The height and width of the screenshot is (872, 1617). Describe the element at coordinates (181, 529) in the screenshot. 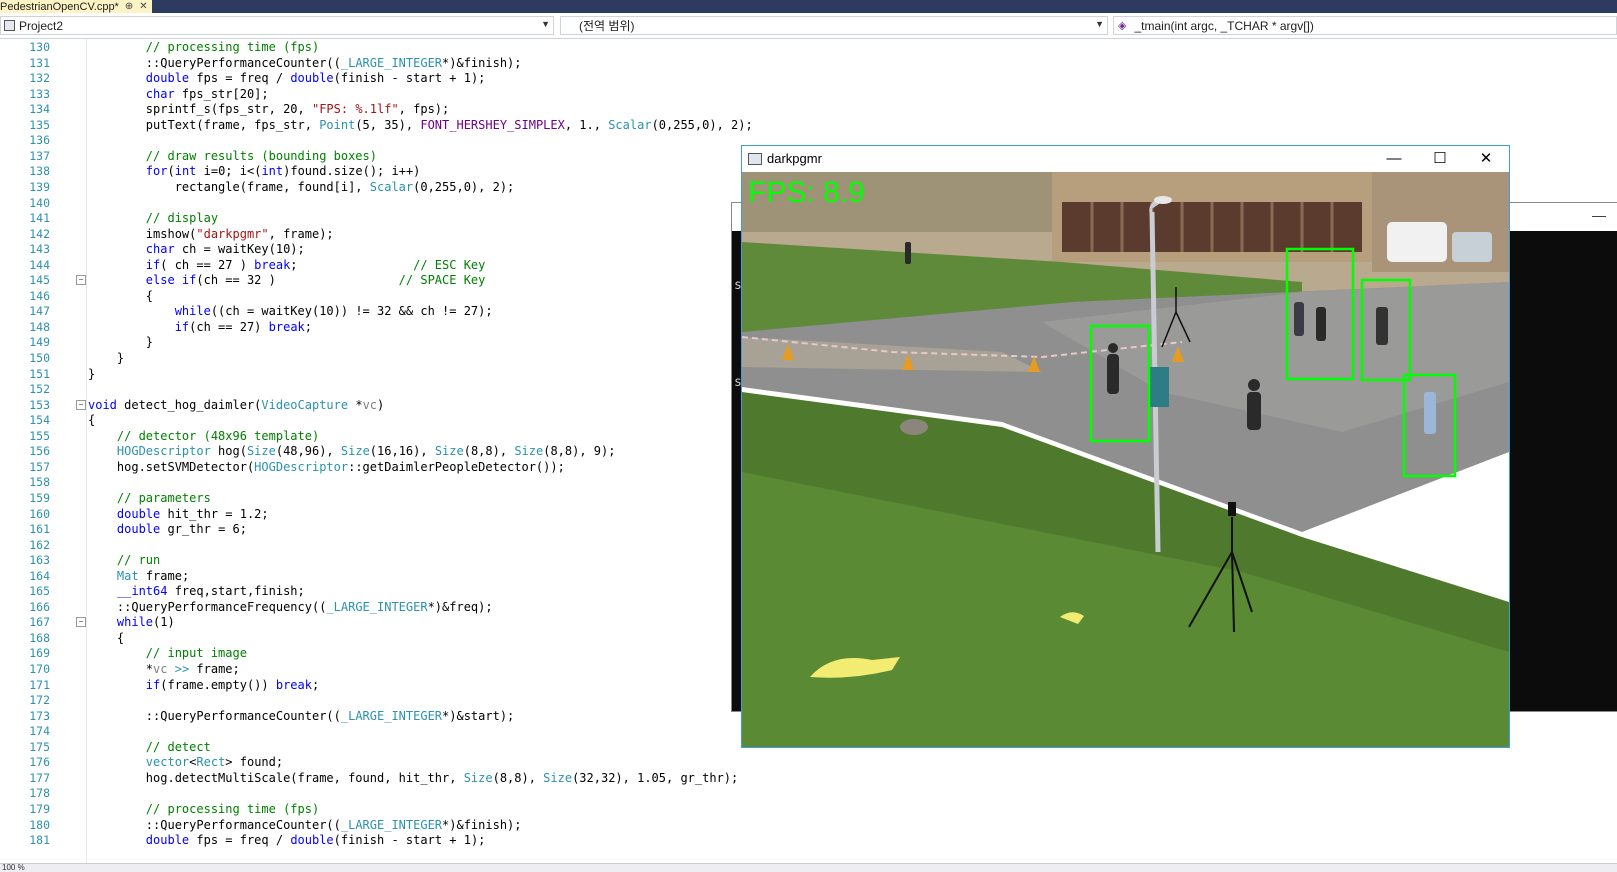

I see `code-text: double gr_thr = 6;` at that location.